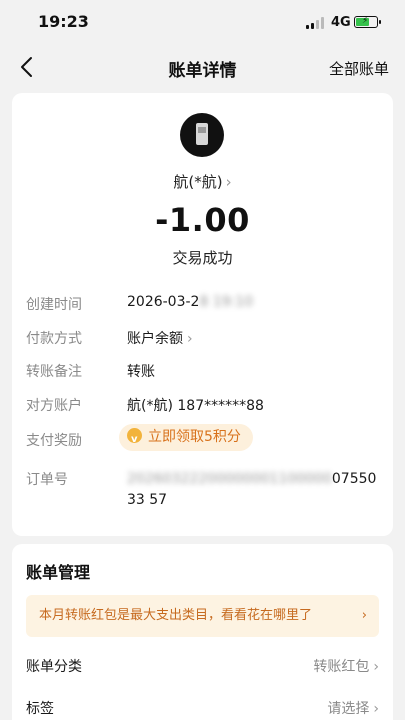  Describe the element at coordinates (203, 373) in the screenshot. I see `detail-row-transfer-note: 转账备注 转账` at that location.